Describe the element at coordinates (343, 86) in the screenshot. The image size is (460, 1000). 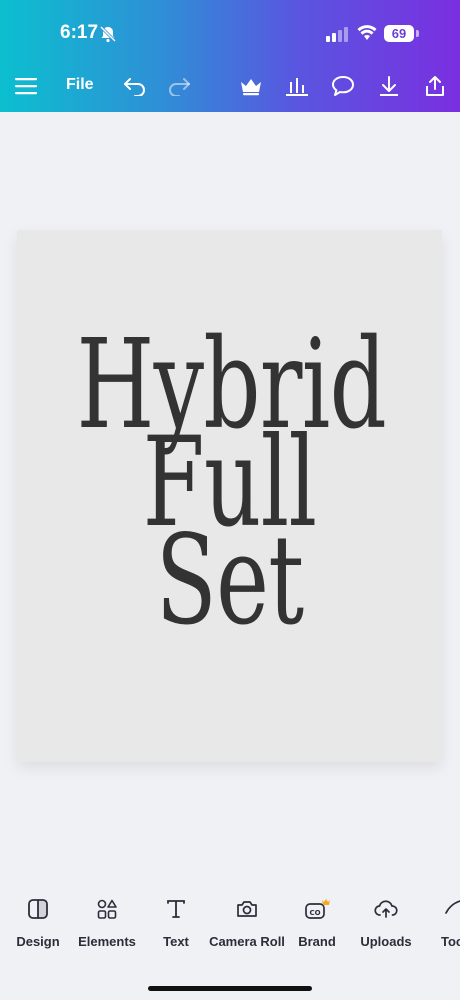
I see `comment-icon` at that location.